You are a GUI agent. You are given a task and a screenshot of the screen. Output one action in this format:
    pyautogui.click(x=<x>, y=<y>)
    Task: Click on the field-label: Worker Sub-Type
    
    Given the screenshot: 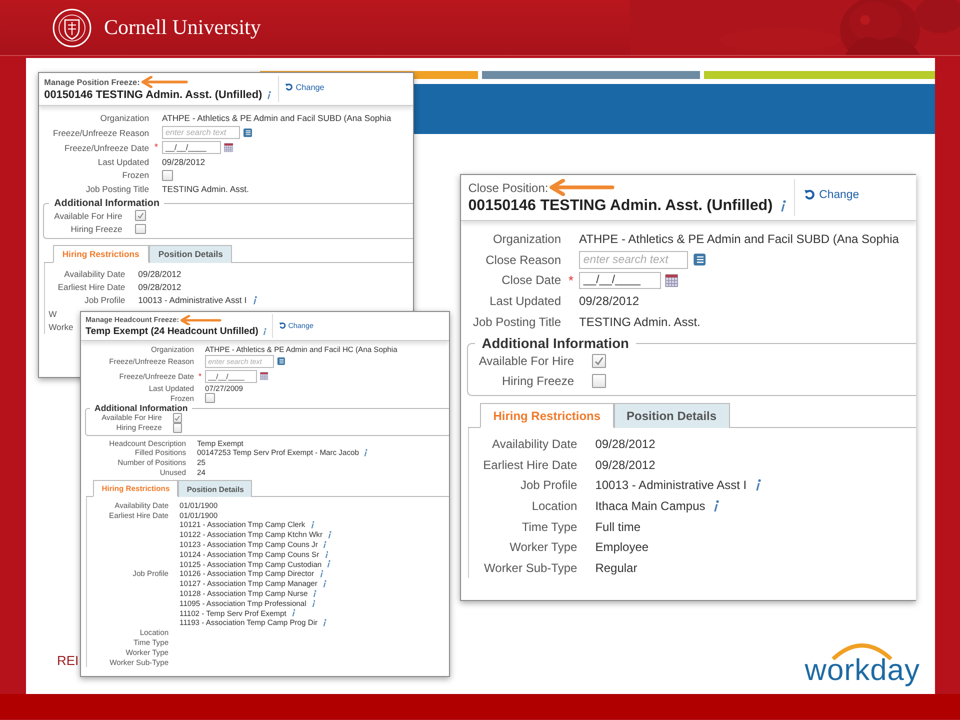 What is the action you would take?
    pyautogui.click(x=530, y=568)
    